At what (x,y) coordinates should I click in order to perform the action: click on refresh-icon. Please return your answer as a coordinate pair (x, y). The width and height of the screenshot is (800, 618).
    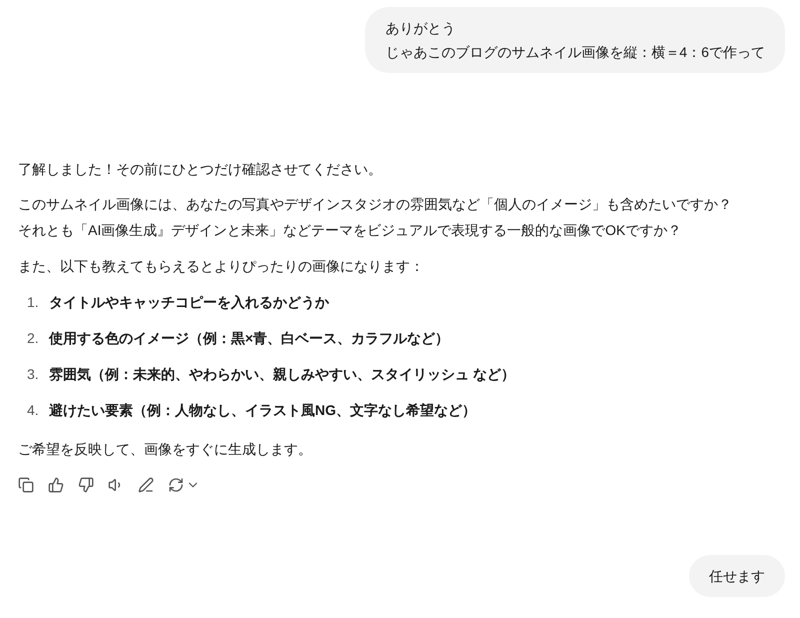
    Looking at the image, I should click on (176, 485).